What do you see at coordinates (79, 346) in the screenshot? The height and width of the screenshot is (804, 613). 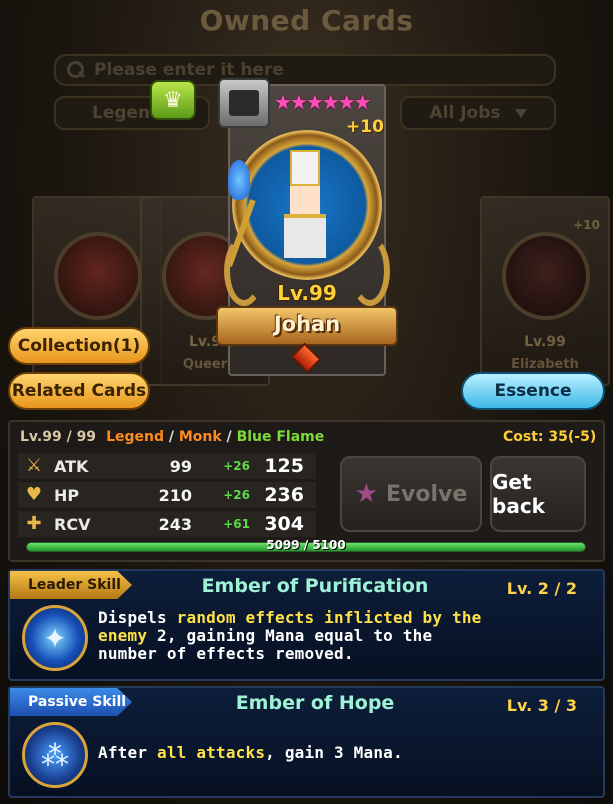 I see `collection-button: Collection(1)` at bounding box center [79, 346].